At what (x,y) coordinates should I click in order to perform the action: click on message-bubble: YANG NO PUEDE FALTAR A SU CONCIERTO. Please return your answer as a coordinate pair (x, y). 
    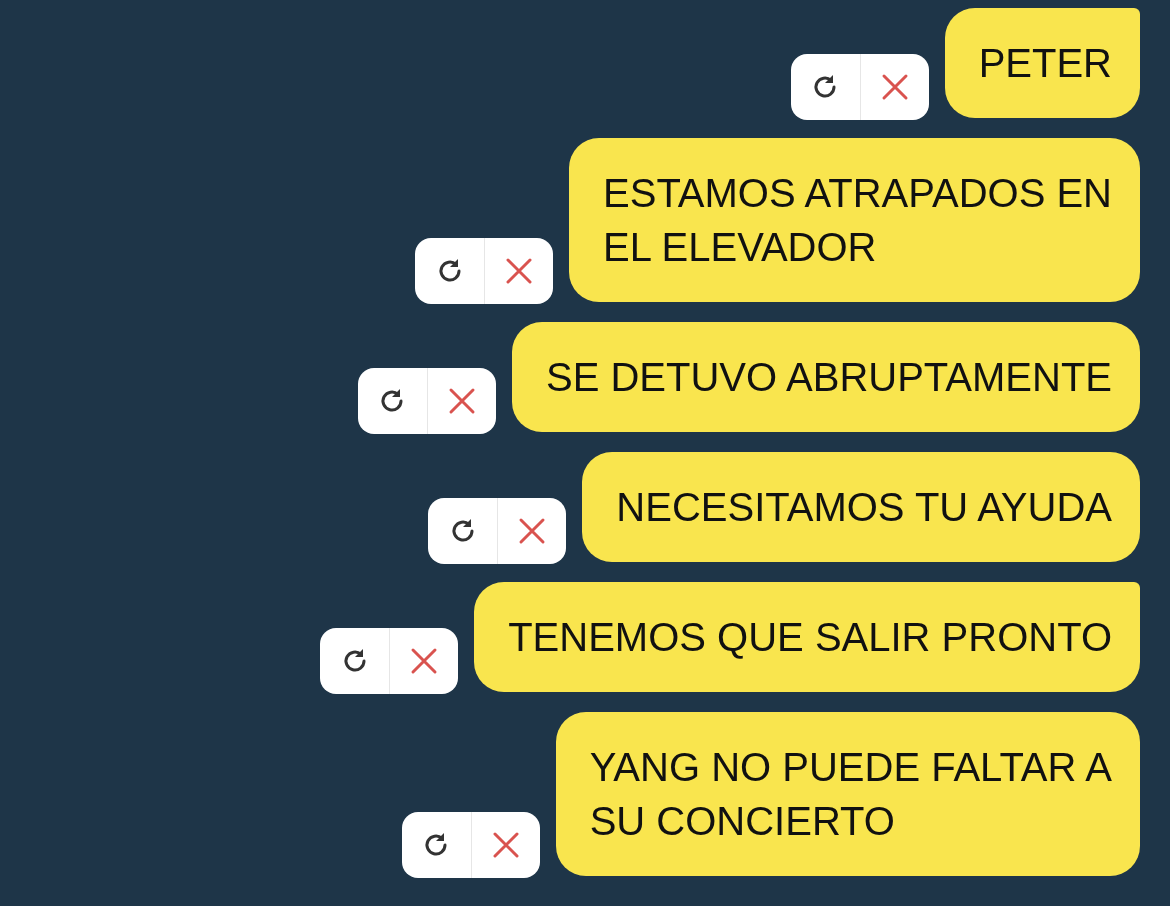
    Looking at the image, I should click on (847, 794).